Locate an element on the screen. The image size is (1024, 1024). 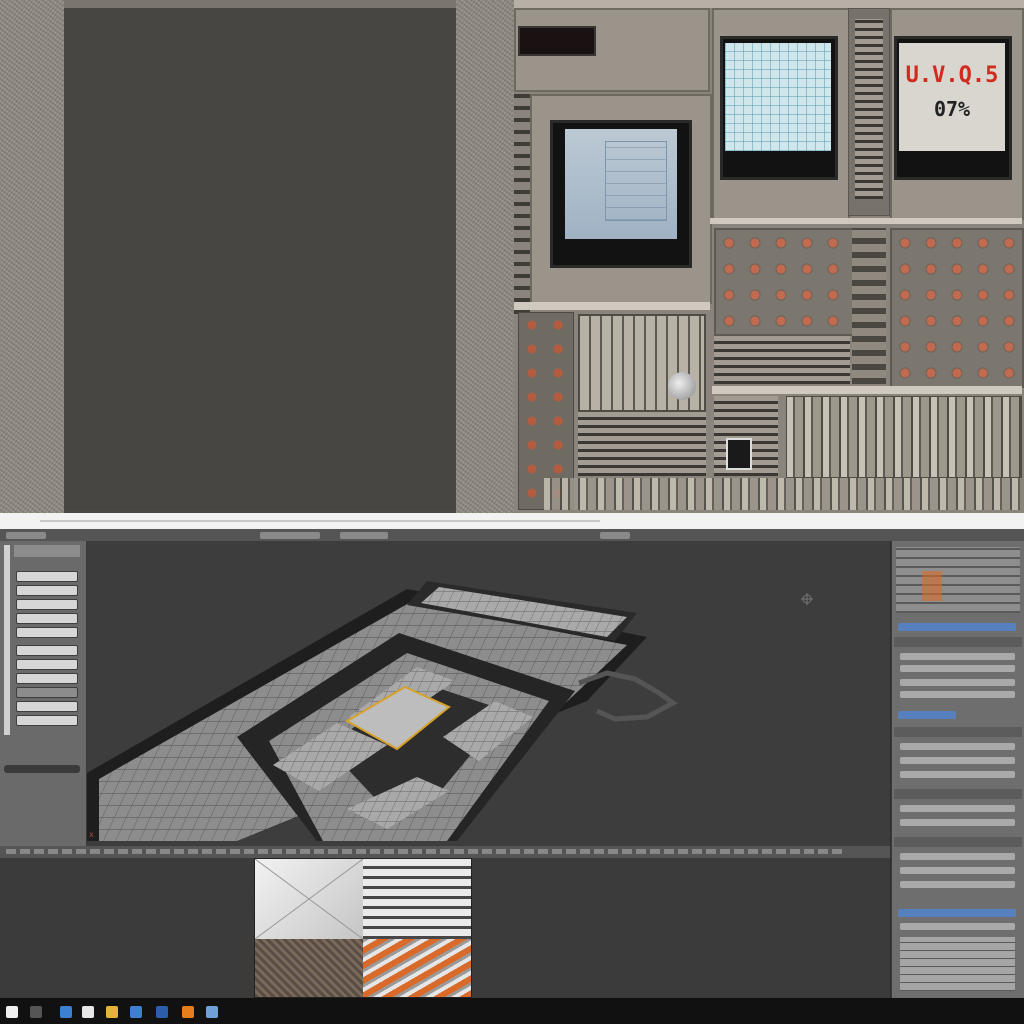
console-column is located at coordinates (869, 112).